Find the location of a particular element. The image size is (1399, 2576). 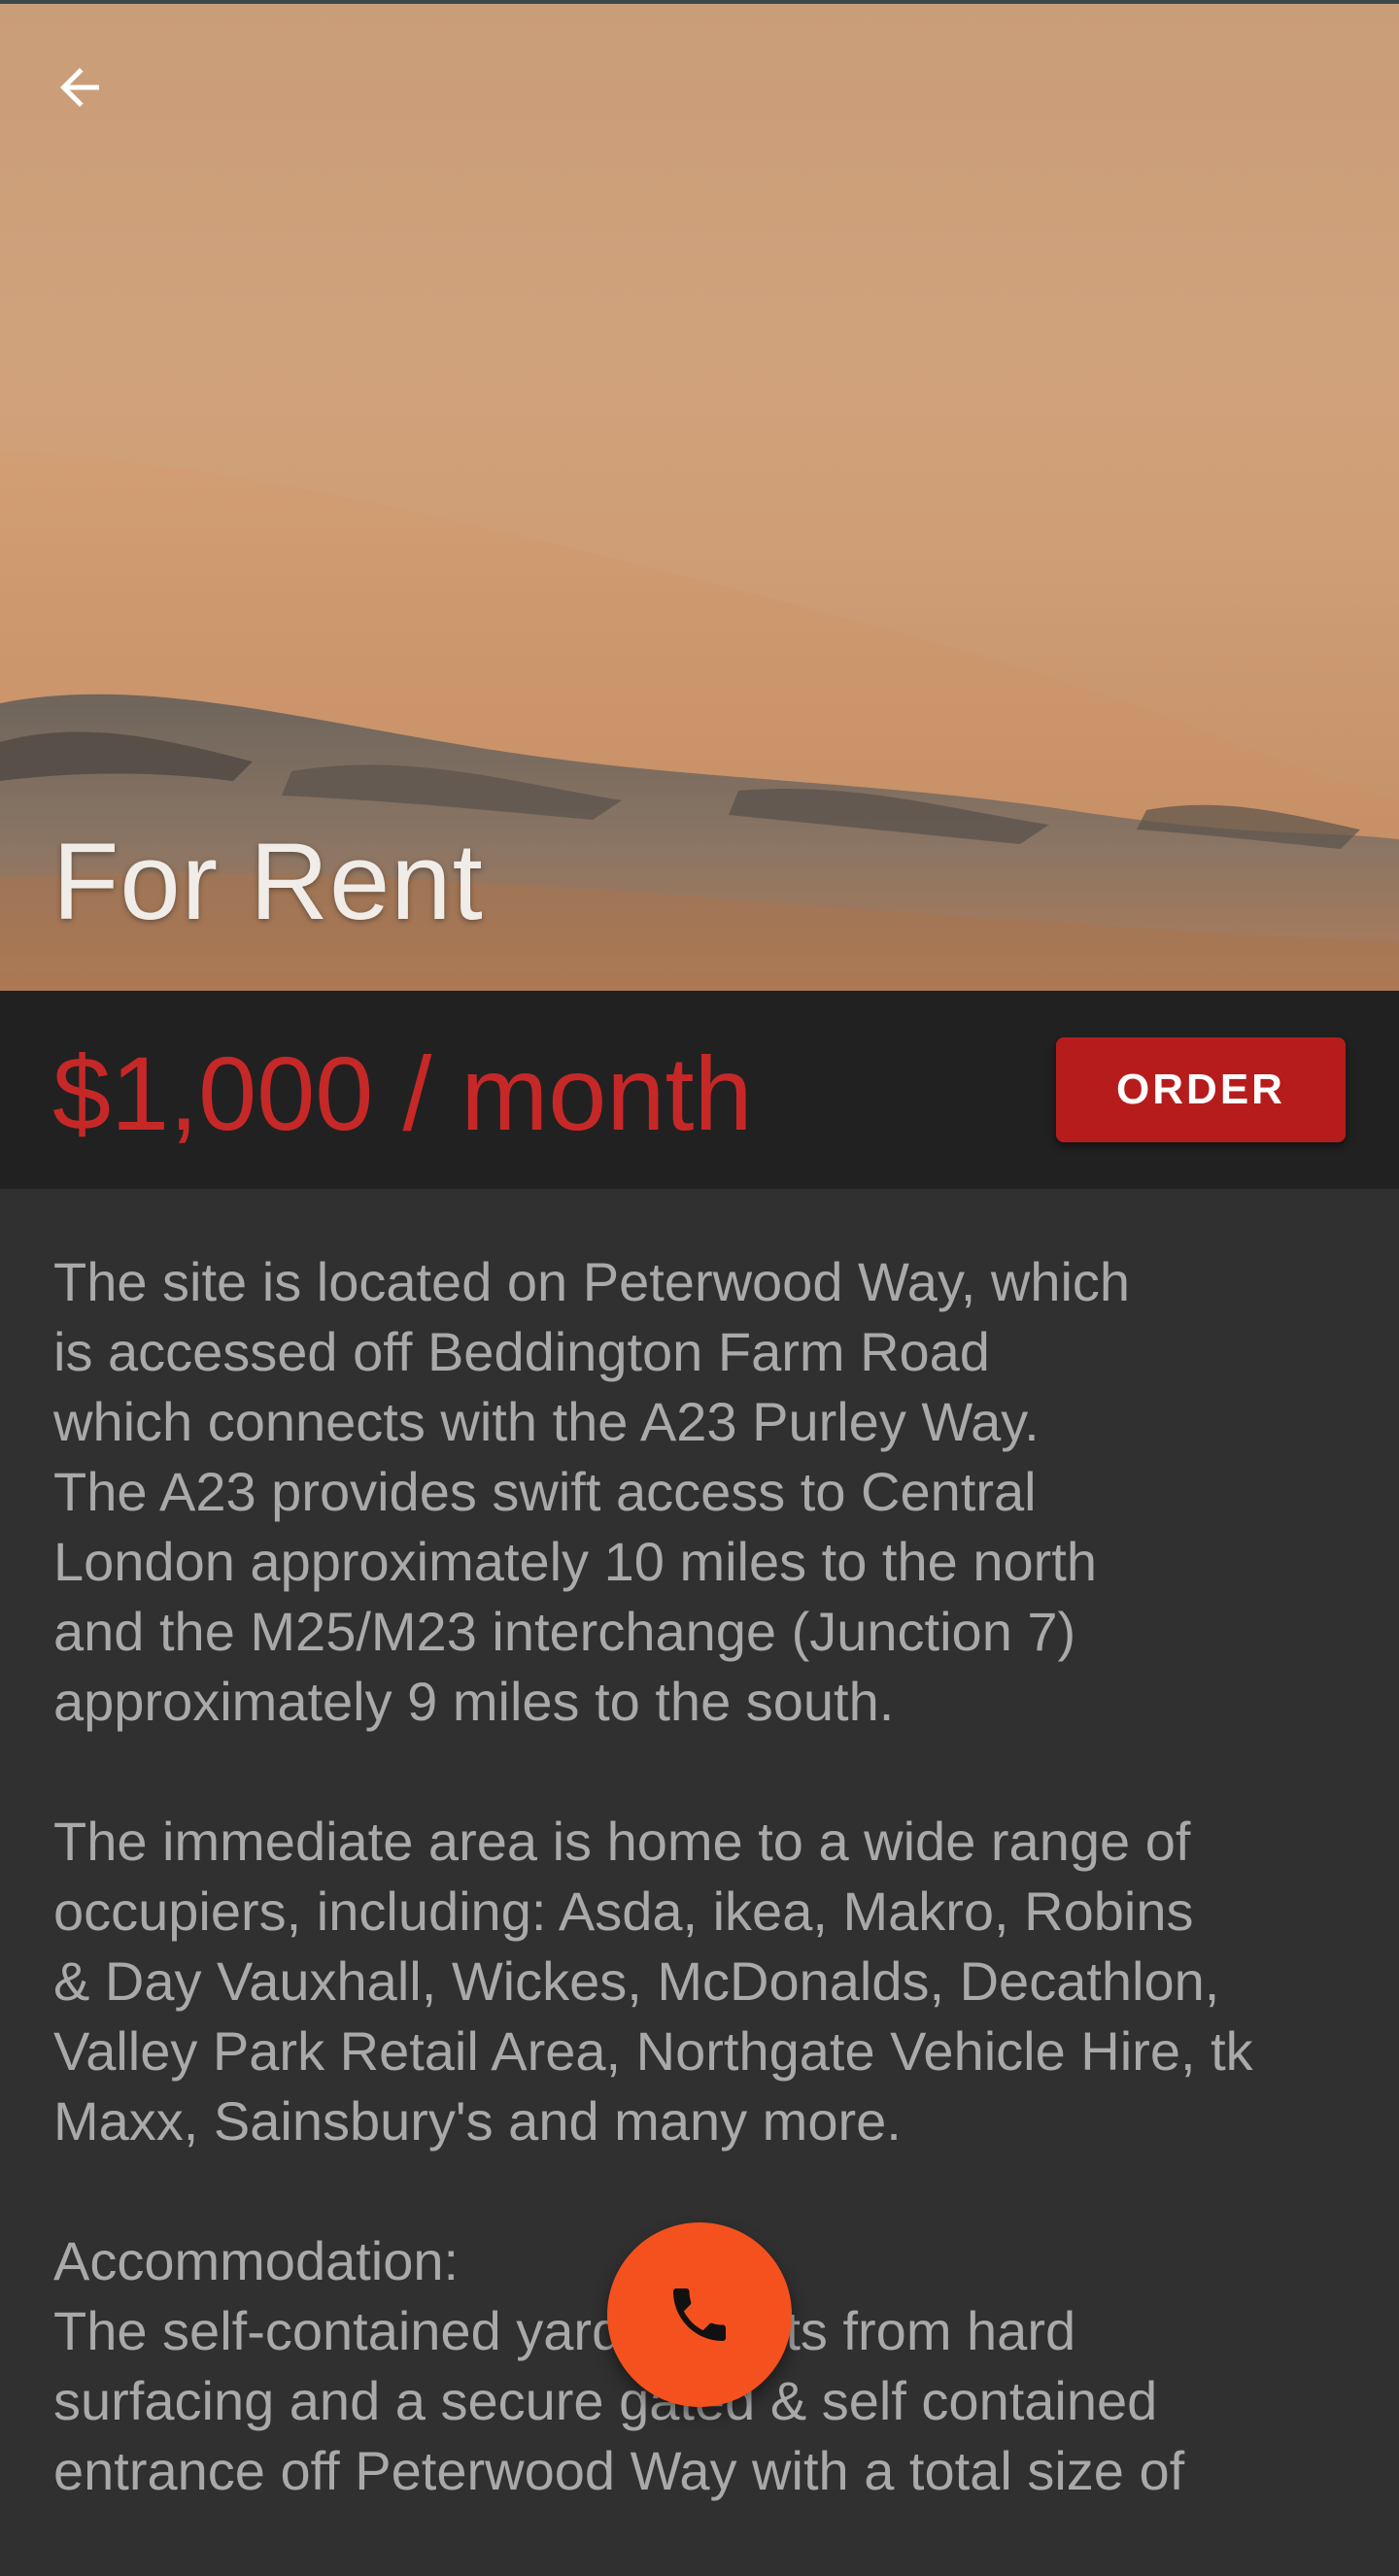

price-bar: $1,000 / month ORDER is located at coordinates (699, 1090).